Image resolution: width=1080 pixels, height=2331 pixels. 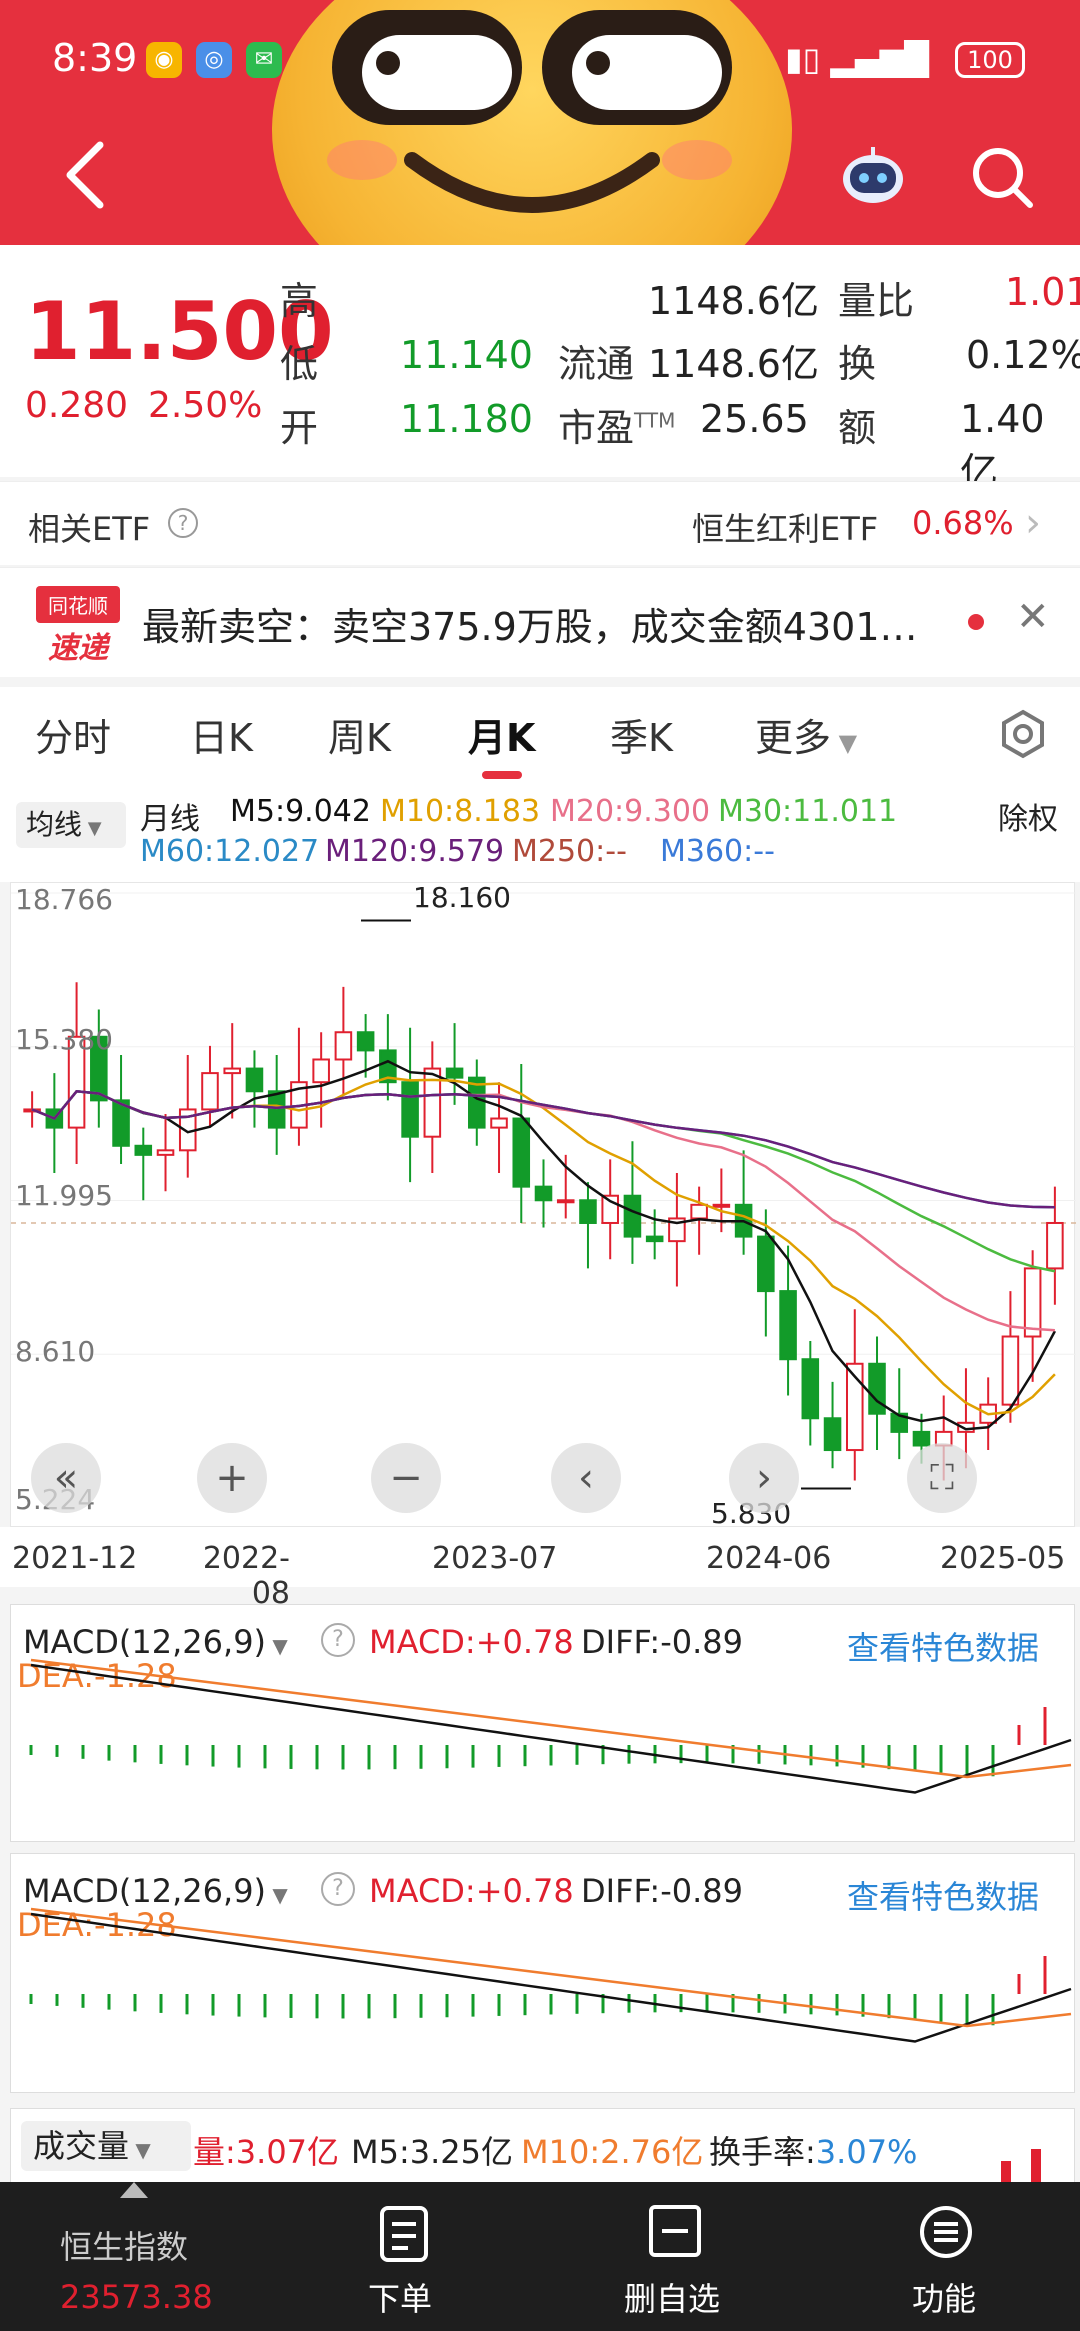 What do you see at coordinates (183, 523) in the screenshot?
I see `help-icon: ?` at bounding box center [183, 523].